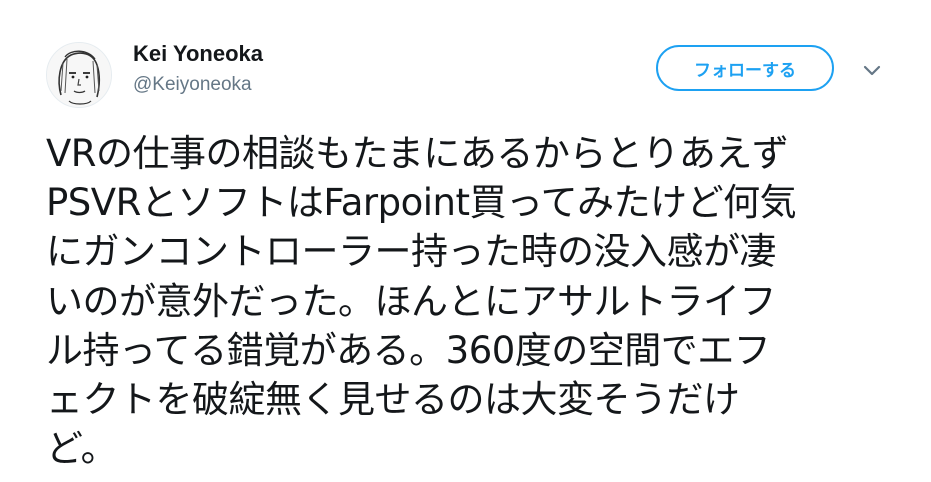  Describe the element at coordinates (408, 350) in the screenshot. I see `tweet-line: ル持ってる錯覚がある。360度の空間でエフ` at that location.